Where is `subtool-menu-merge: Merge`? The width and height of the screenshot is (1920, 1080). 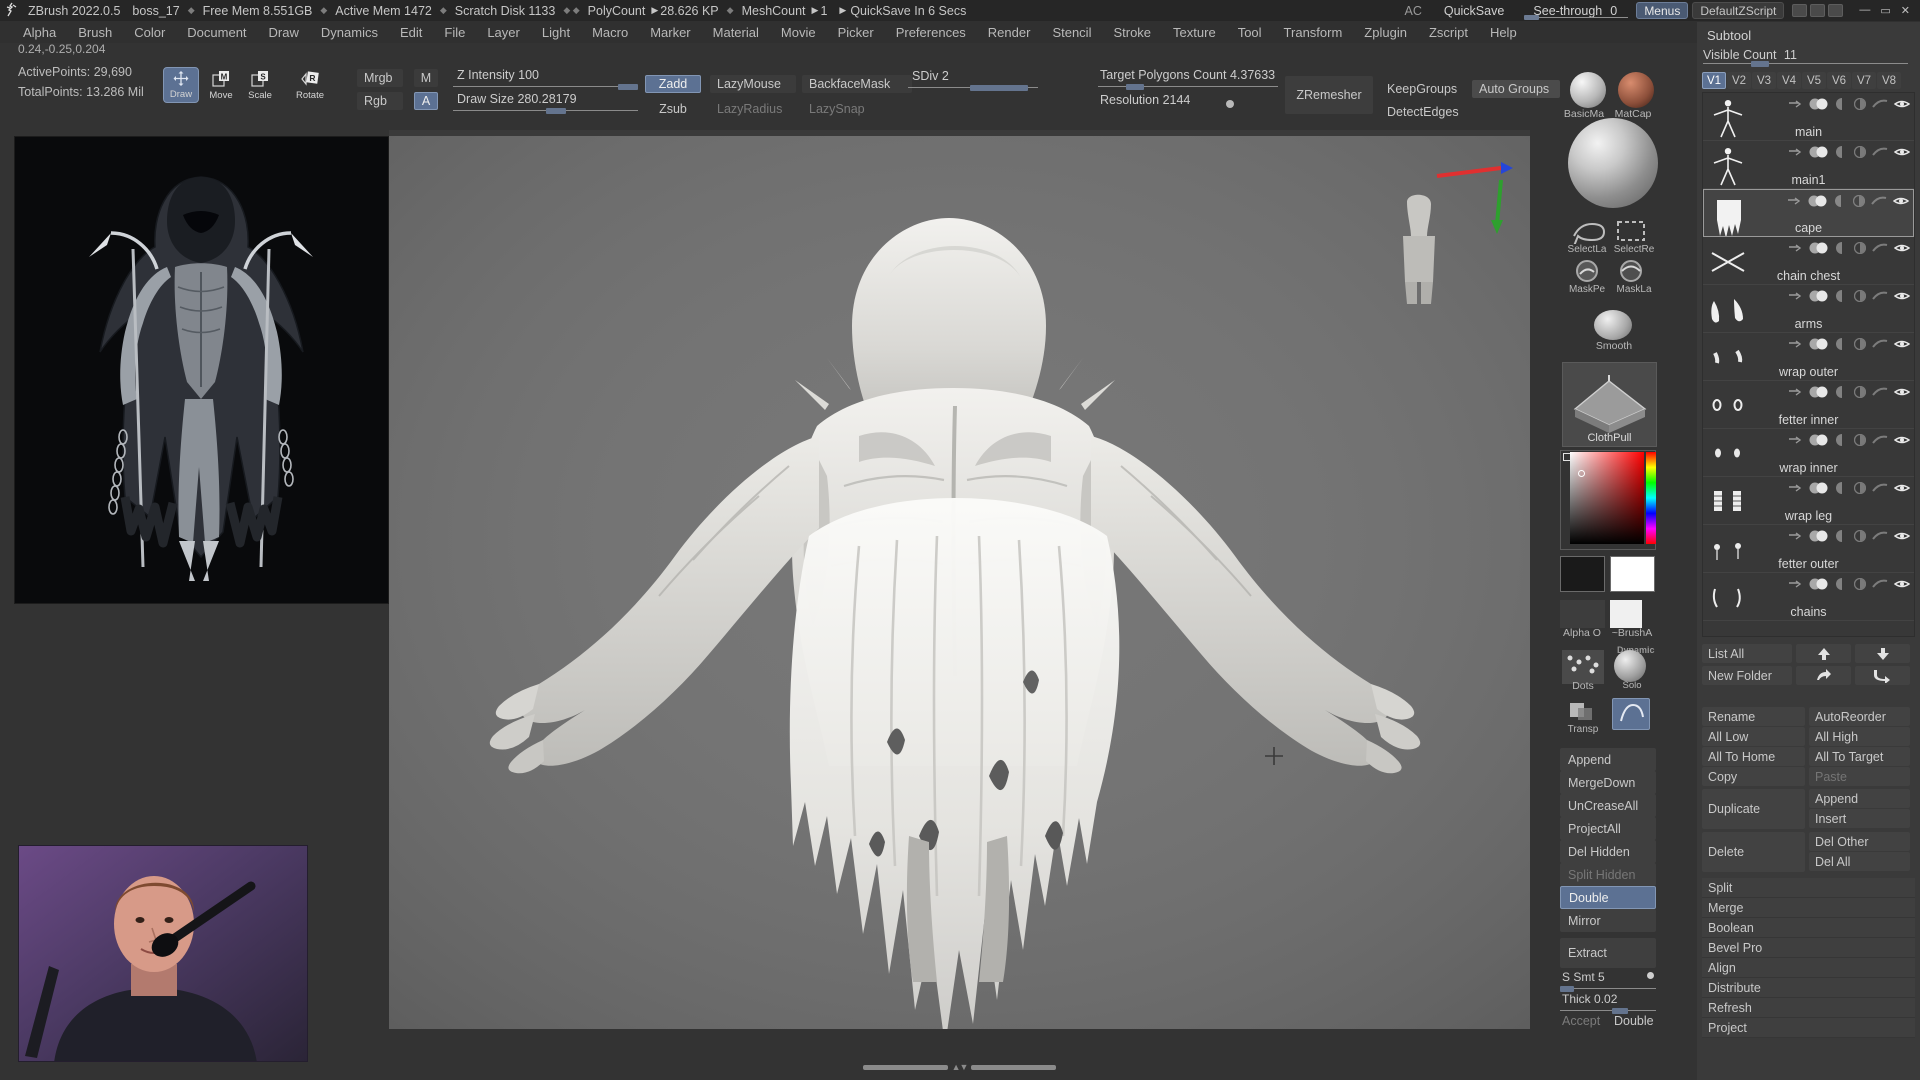
subtool-menu-merge: Merge is located at coordinates (1808, 908).